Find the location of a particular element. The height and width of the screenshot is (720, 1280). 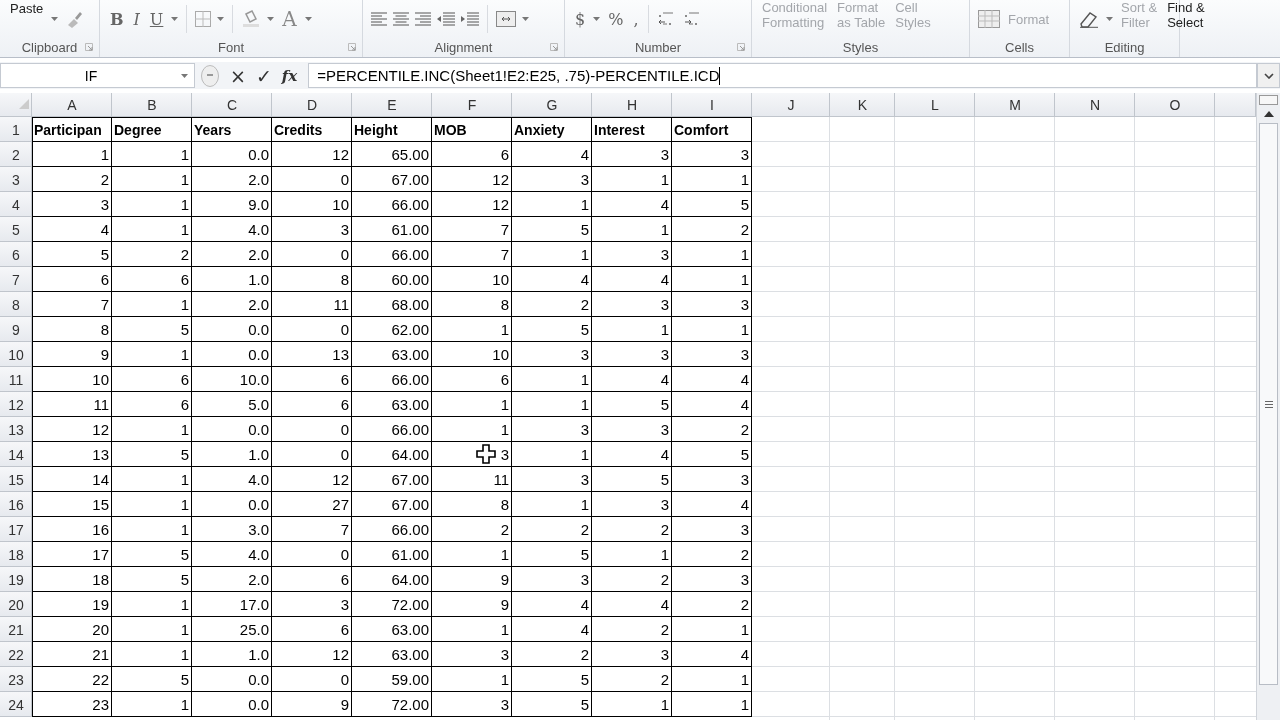

scrollbar-thumb is located at coordinates (1268, 404).